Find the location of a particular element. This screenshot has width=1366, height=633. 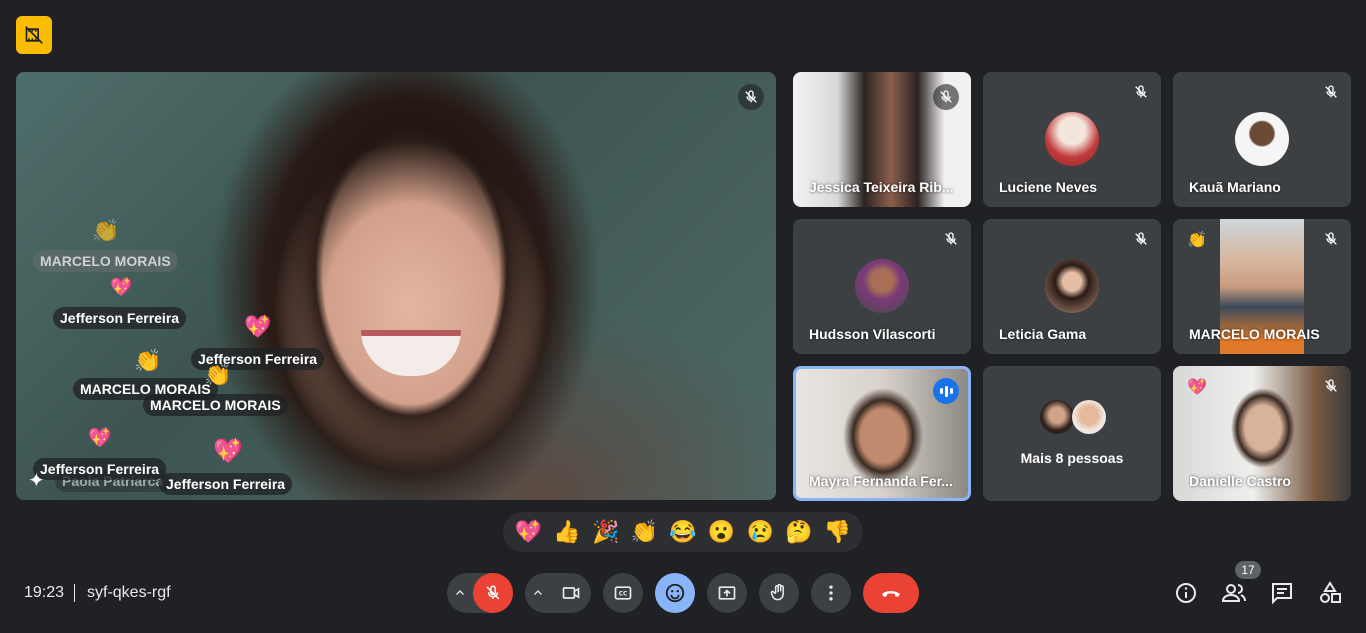

no-video-badge is located at coordinates (34, 35).